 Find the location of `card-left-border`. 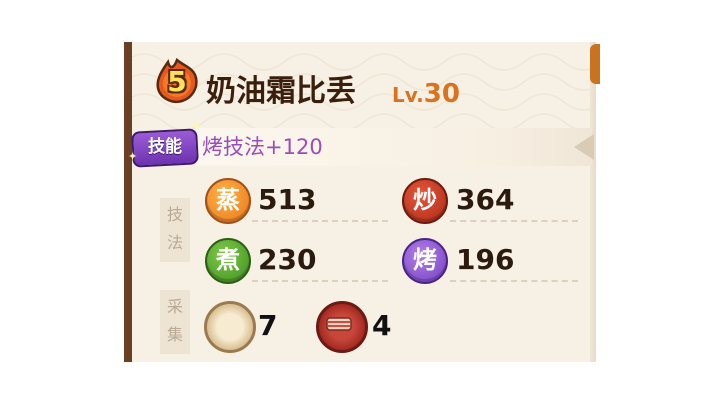

card-left-border is located at coordinates (128, 202).